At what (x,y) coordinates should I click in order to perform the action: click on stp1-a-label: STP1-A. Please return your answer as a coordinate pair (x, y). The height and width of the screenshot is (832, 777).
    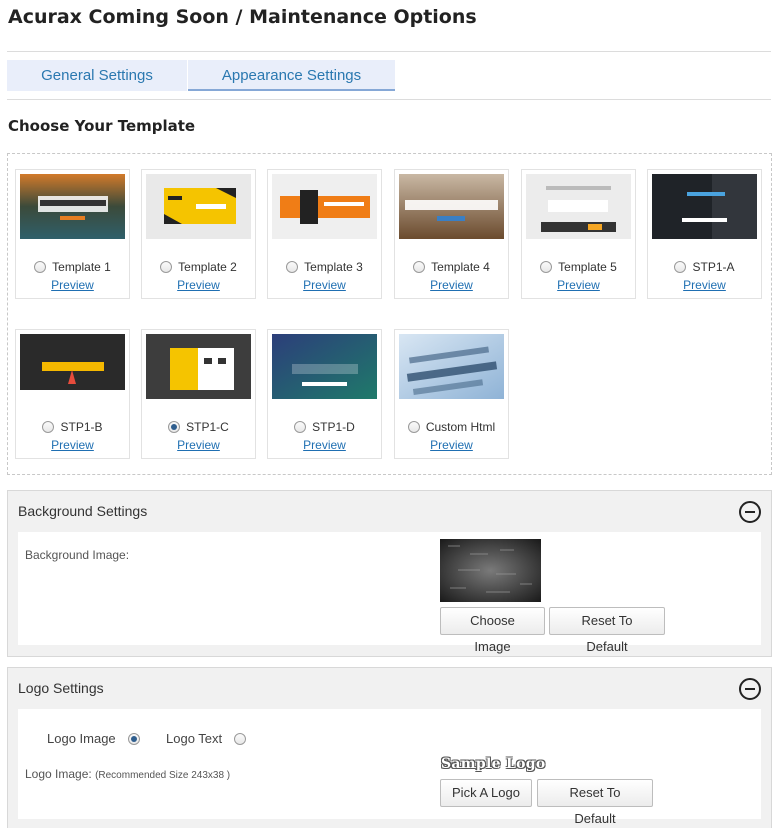
    Looking at the image, I should click on (713, 267).